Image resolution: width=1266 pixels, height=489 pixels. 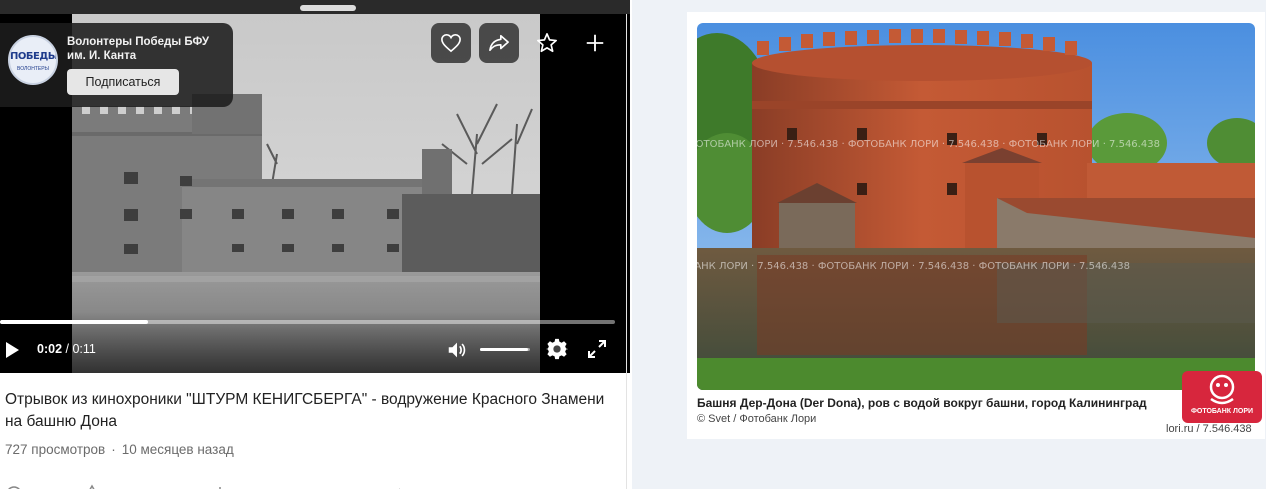 I want to click on video-meta: 727 просмотров · 10 месяцев назад, so click(x=119, y=449).